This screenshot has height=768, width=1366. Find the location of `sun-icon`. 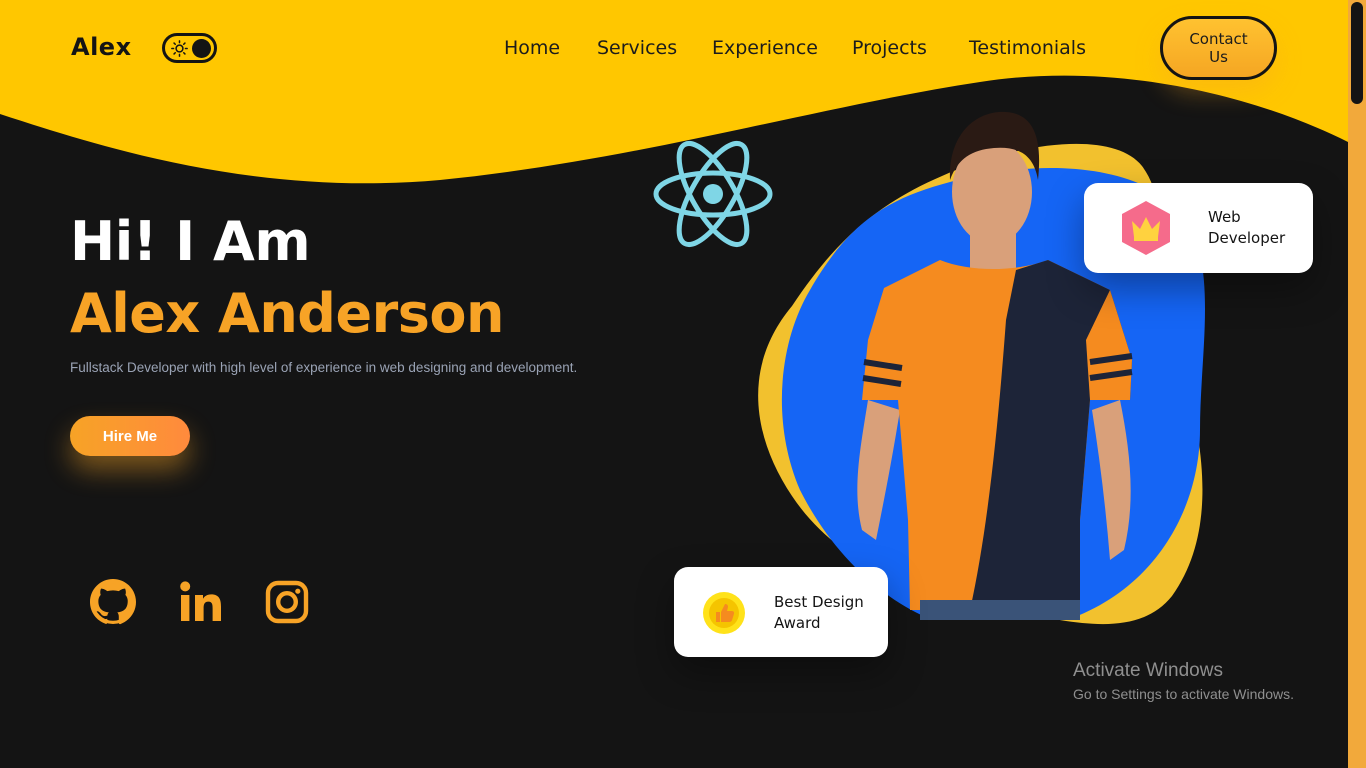

sun-icon is located at coordinates (179, 48).